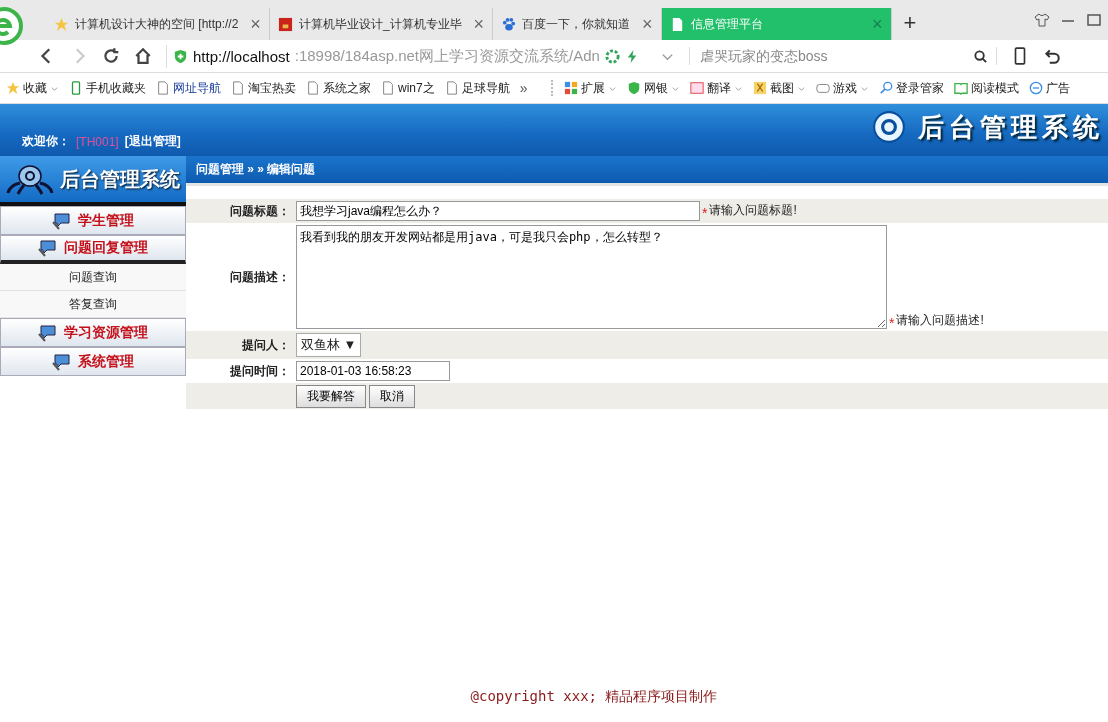  What do you see at coordinates (980, 56) in the screenshot?
I see `search-icon` at bounding box center [980, 56].